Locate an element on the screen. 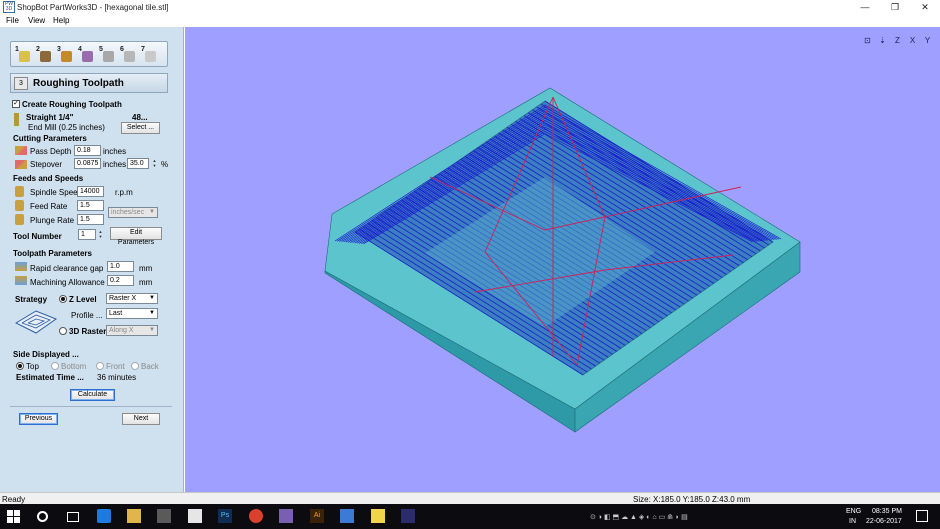  edit-parameters-button: Edit Parameters is located at coordinates (136, 236).